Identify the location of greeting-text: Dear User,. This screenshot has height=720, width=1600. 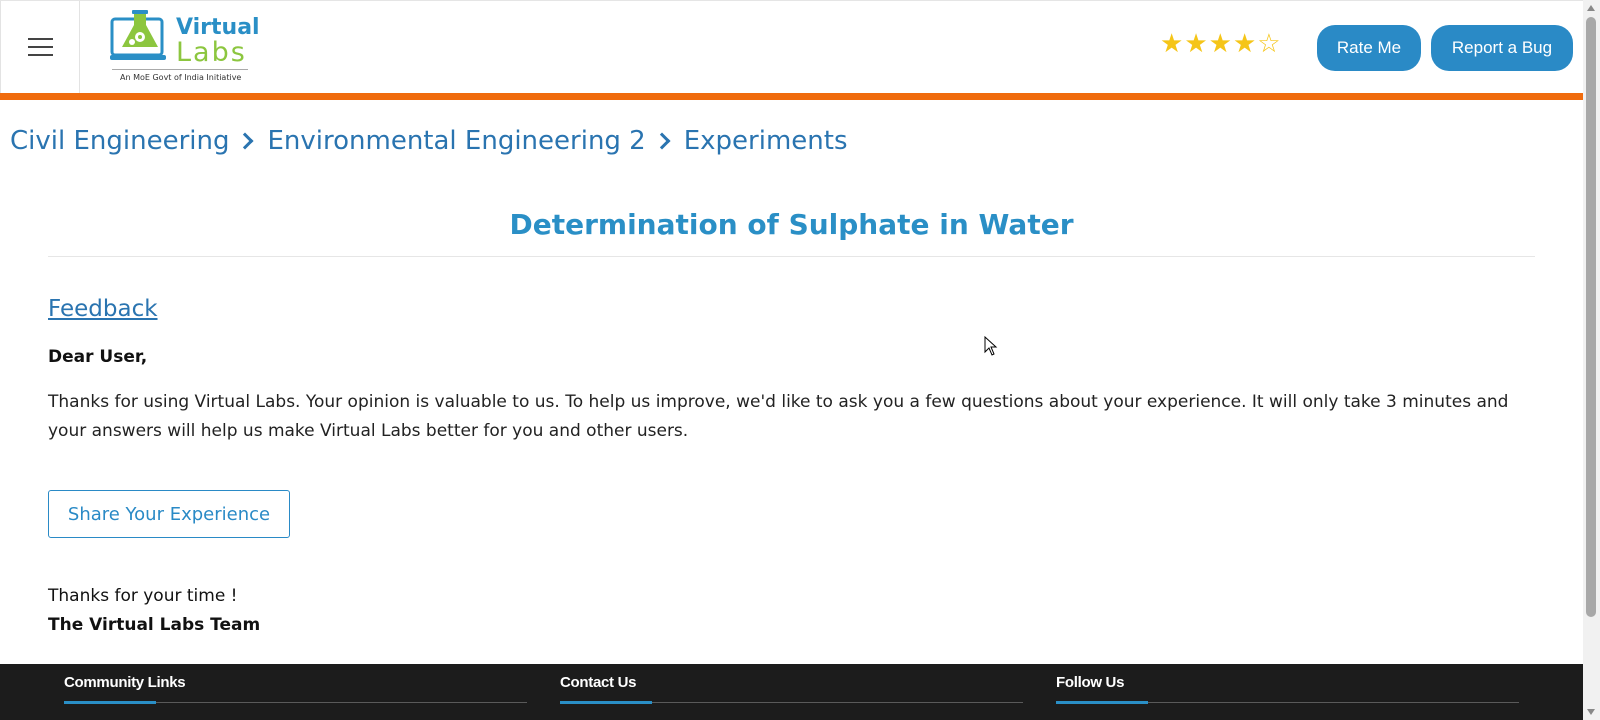
(98, 357).